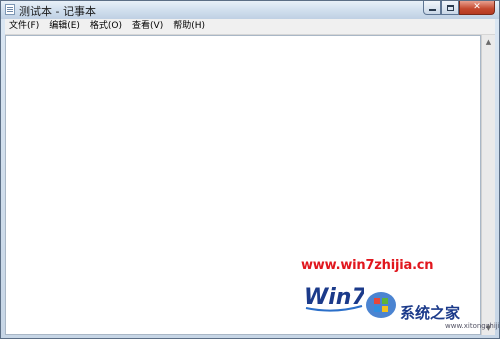 The width and height of the screenshot is (500, 339). What do you see at coordinates (189, 26) in the screenshot?
I see `menu-help: 帮助(H)` at bounding box center [189, 26].